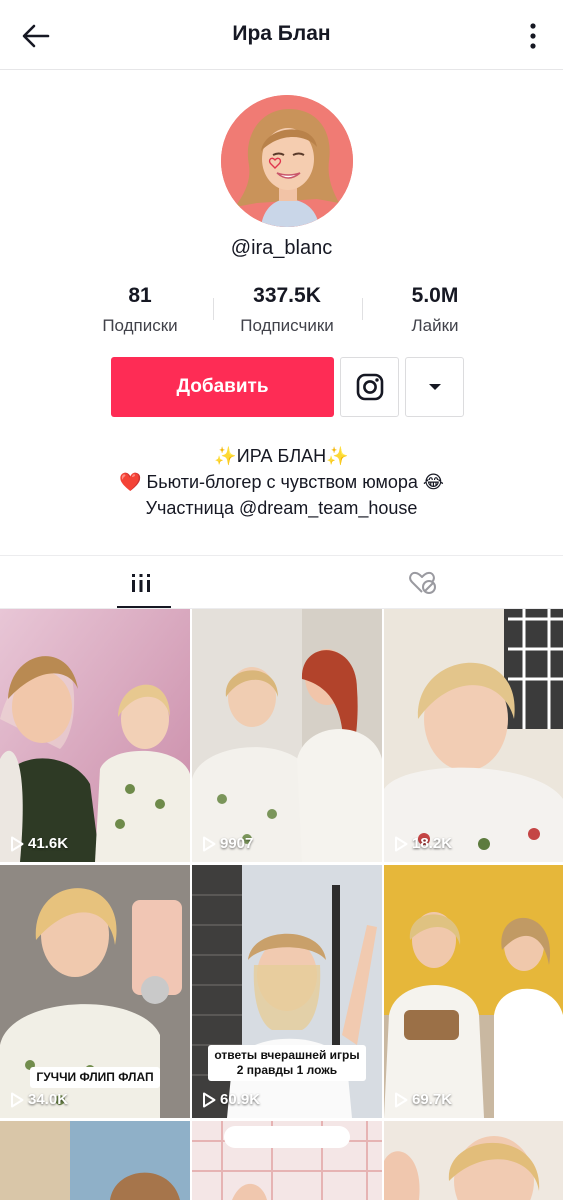  I want to click on following-stat: 81 Подписки, so click(140, 310).